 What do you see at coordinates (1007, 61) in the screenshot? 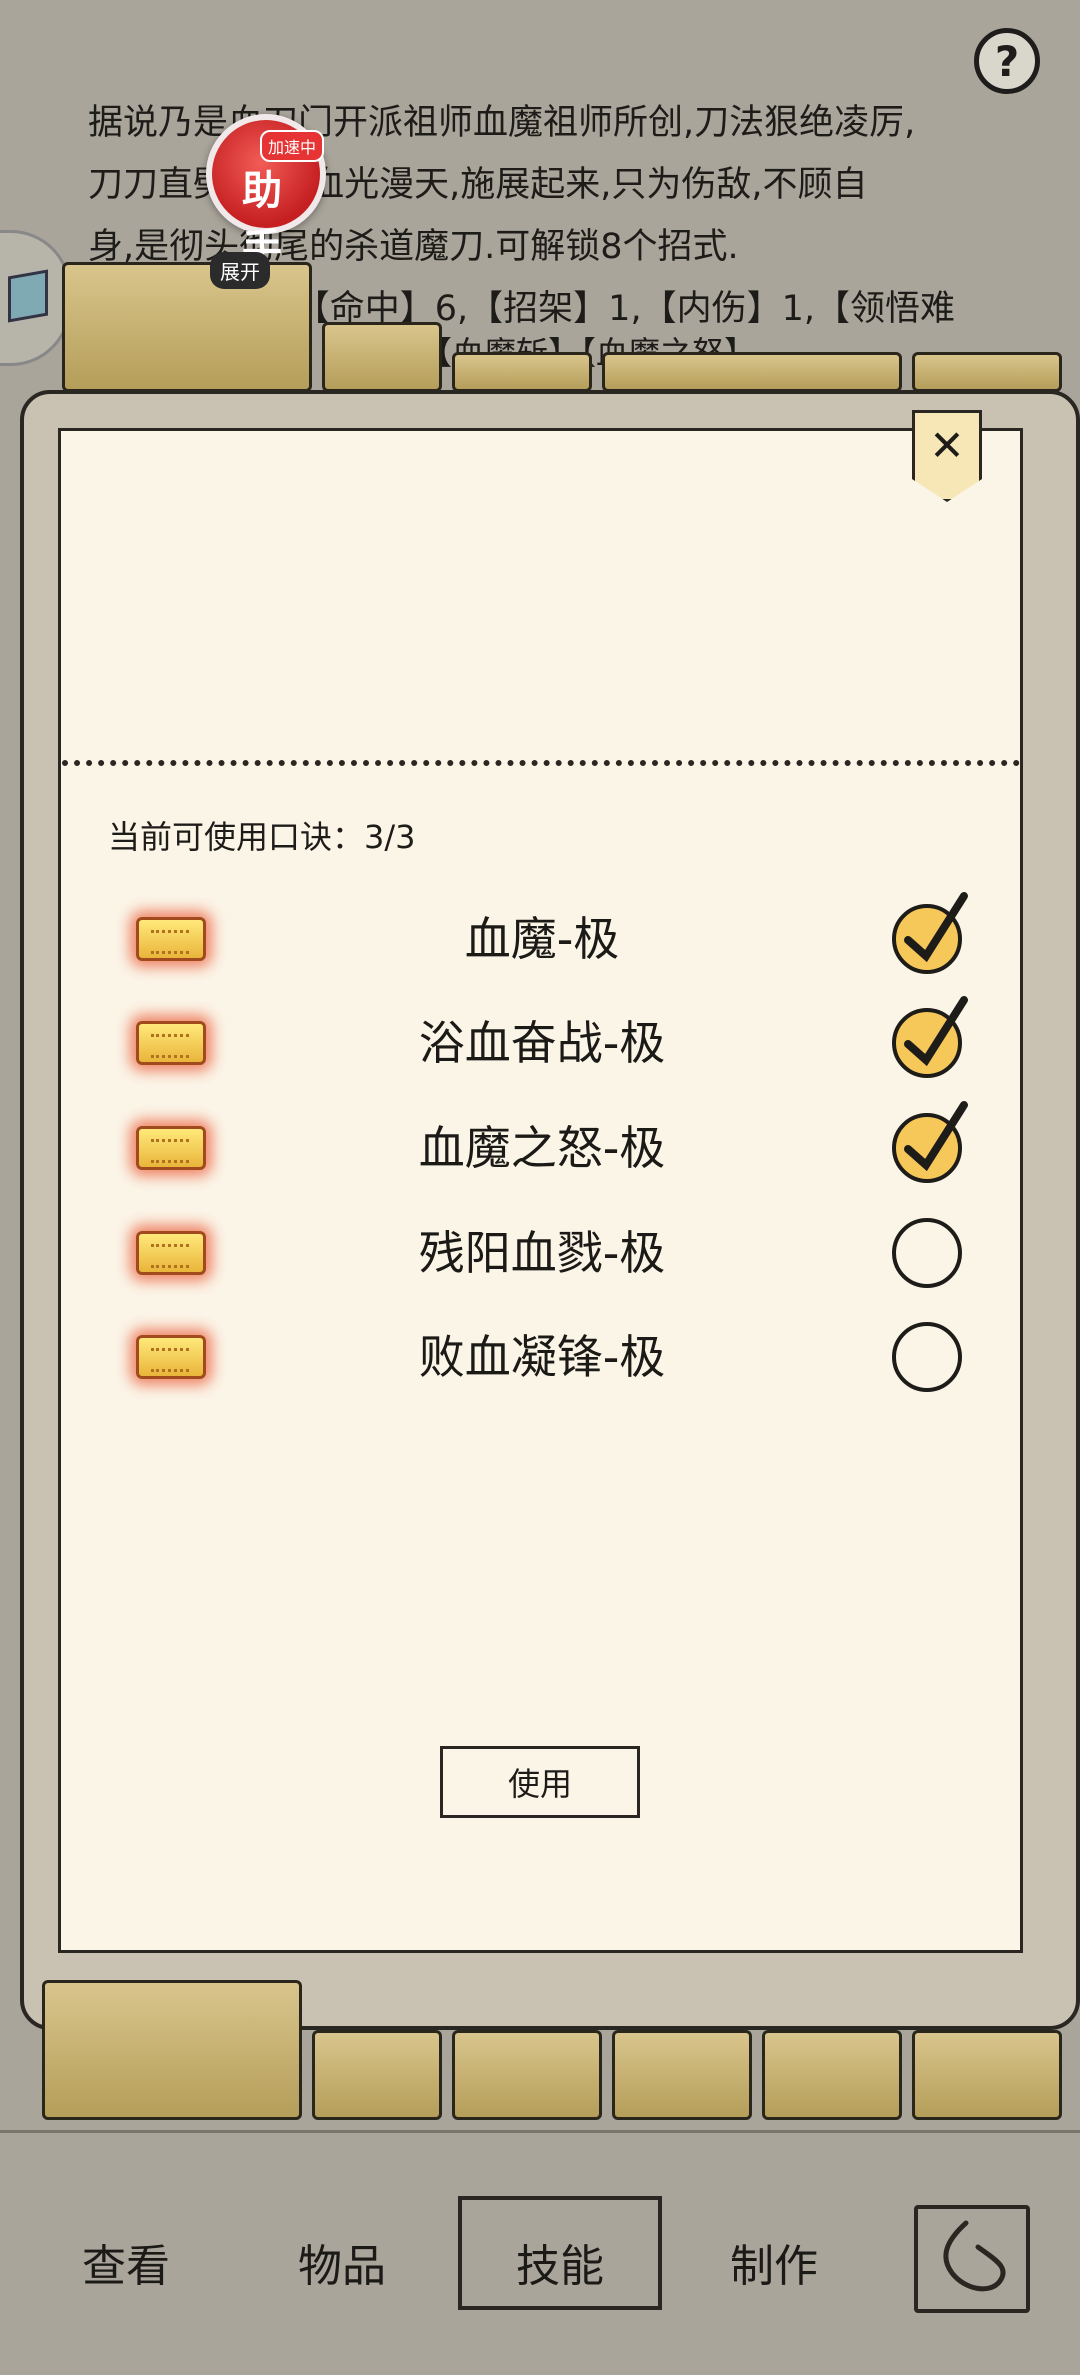
I see `help-button: ?` at bounding box center [1007, 61].